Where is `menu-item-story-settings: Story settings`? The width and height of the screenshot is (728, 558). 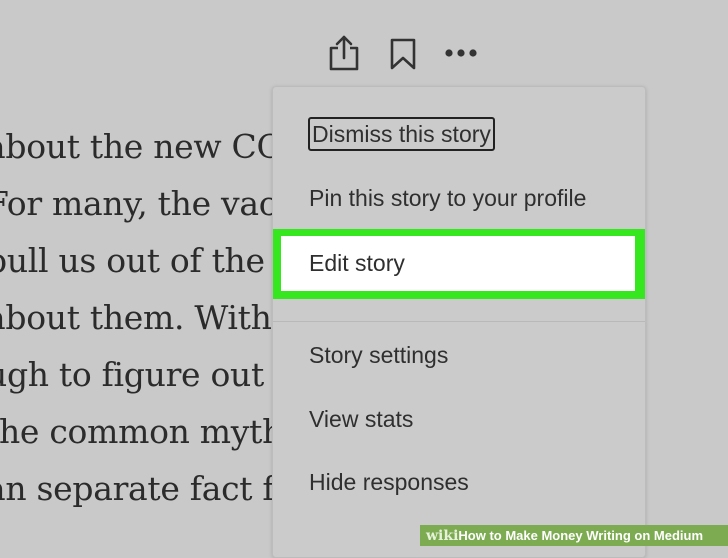 menu-item-story-settings: Story settings is located at coordinates (378, 355).